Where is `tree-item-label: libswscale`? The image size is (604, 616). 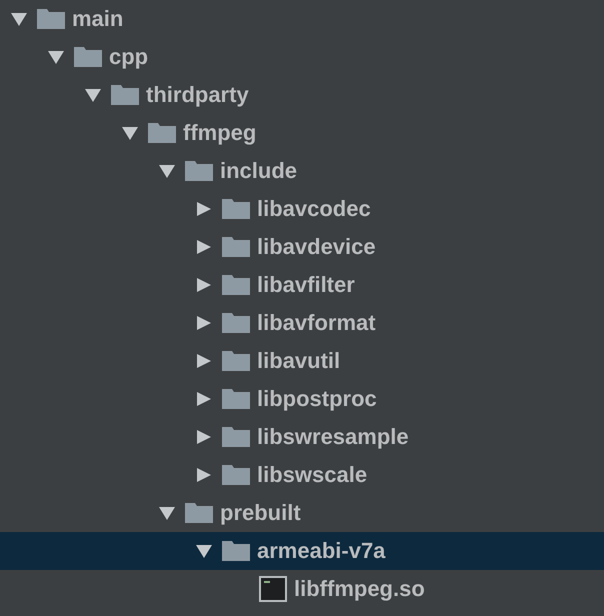
tree-item-label: libswscale is located at coordinates (312, 475).